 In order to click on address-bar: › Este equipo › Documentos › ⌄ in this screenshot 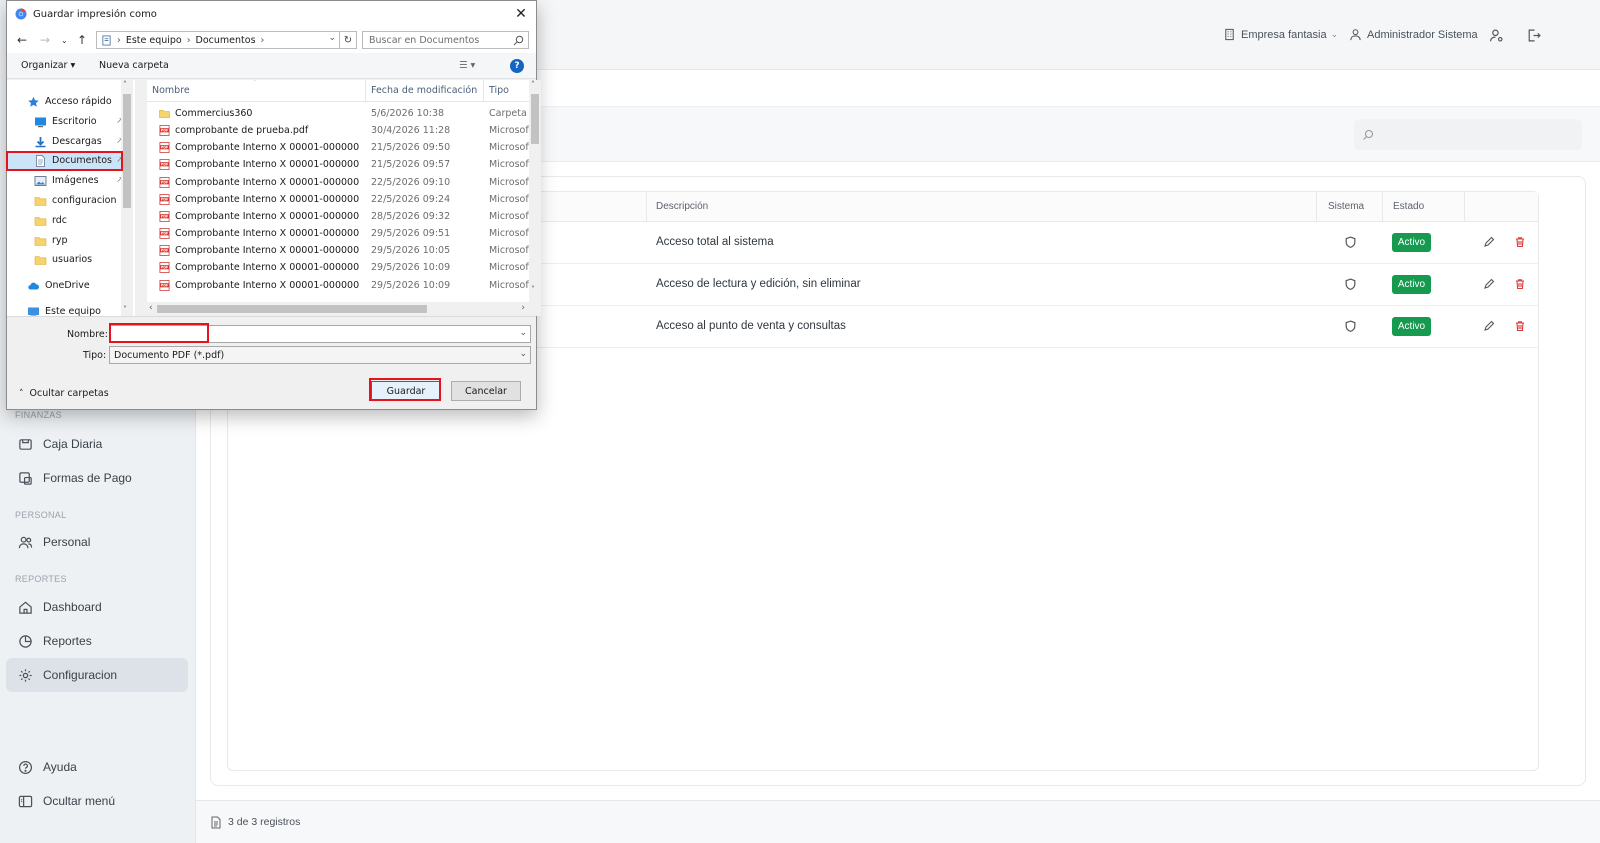, I will do `click(218, 40)`.